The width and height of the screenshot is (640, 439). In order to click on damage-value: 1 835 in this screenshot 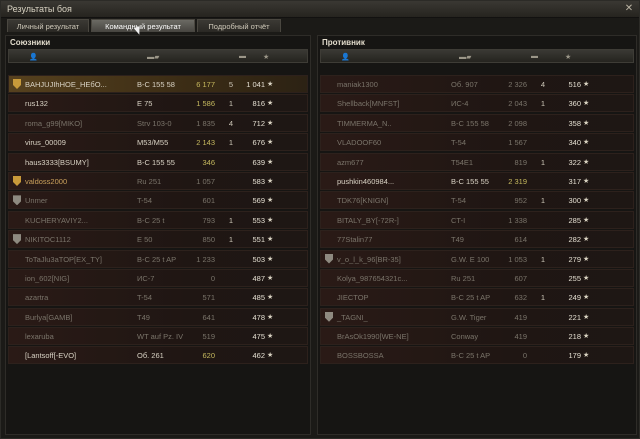, I will do `click(205, 123)`.